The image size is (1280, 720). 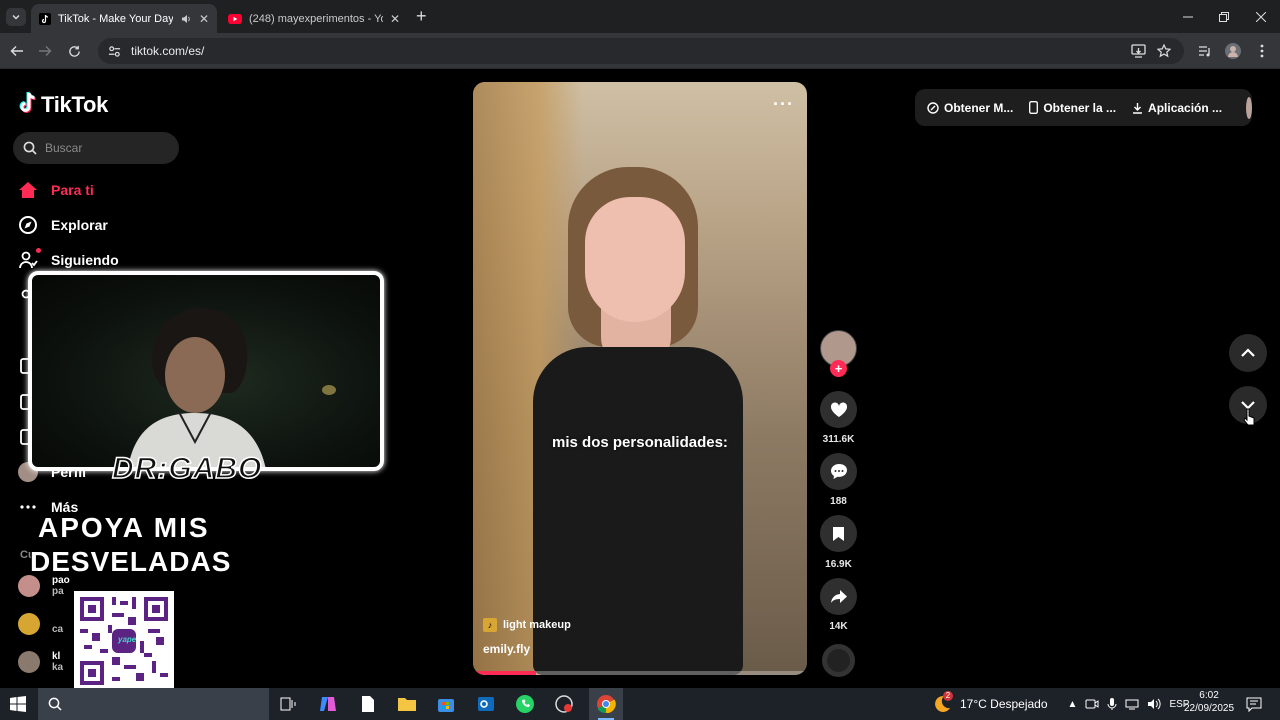 I want to click on nav-item-para-ti: Para ti, so click(x=56, y=190).